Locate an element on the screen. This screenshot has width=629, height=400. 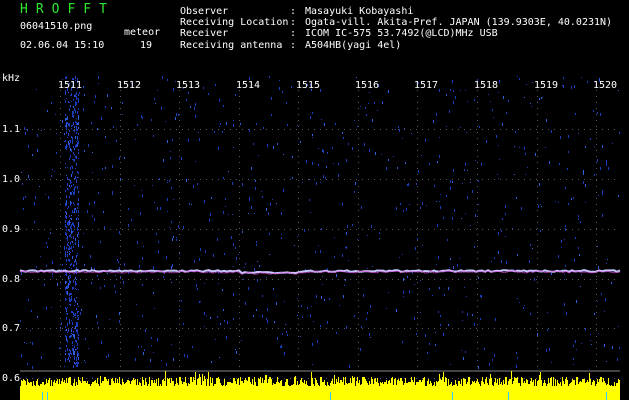
detection-marker is located at coordinates (42, 396).